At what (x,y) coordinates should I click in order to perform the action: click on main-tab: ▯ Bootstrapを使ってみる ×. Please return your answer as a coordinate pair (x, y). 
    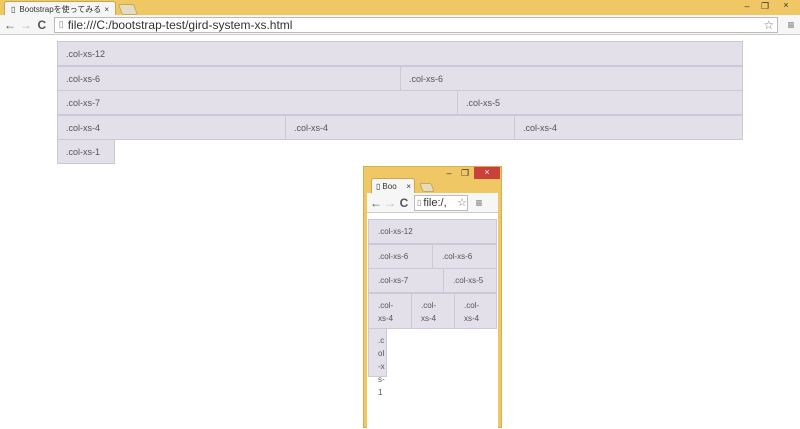
    Looking at the image, I should click on (60, 8).